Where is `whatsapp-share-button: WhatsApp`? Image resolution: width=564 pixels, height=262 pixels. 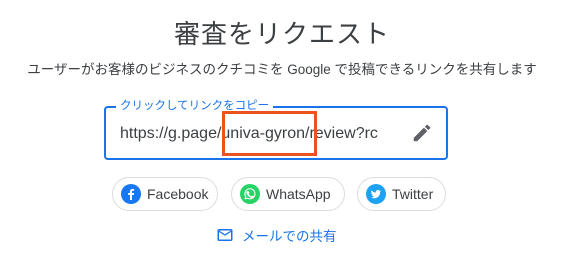
whatsapp-share-button: WhatsApp is located at coordinates (288, 194).